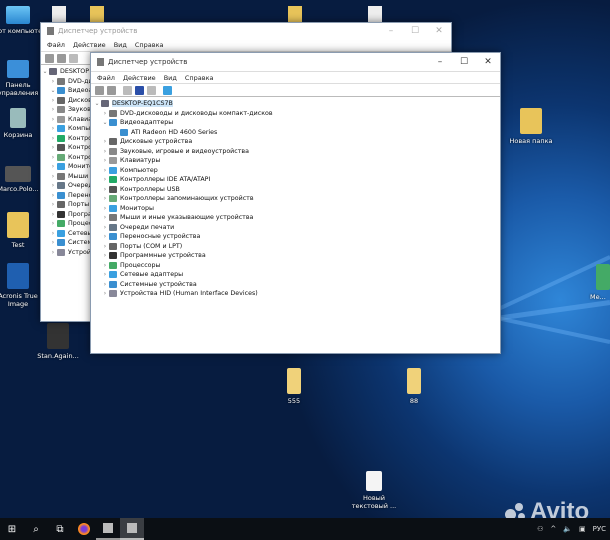 The width and height of the screenshot is (610, 540). What do you see at coordinates (139, 90) in the screenshot?
I see `help-icon` at bounding box center [139, 90].